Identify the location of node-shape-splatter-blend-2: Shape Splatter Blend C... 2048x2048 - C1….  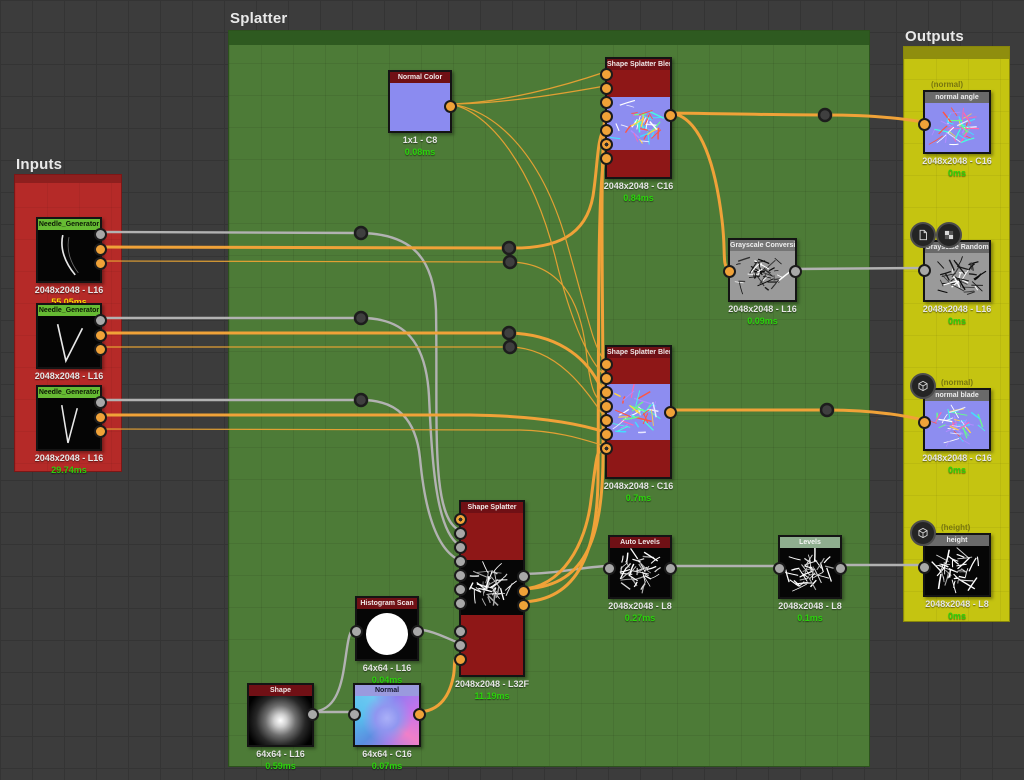
(638, 424).